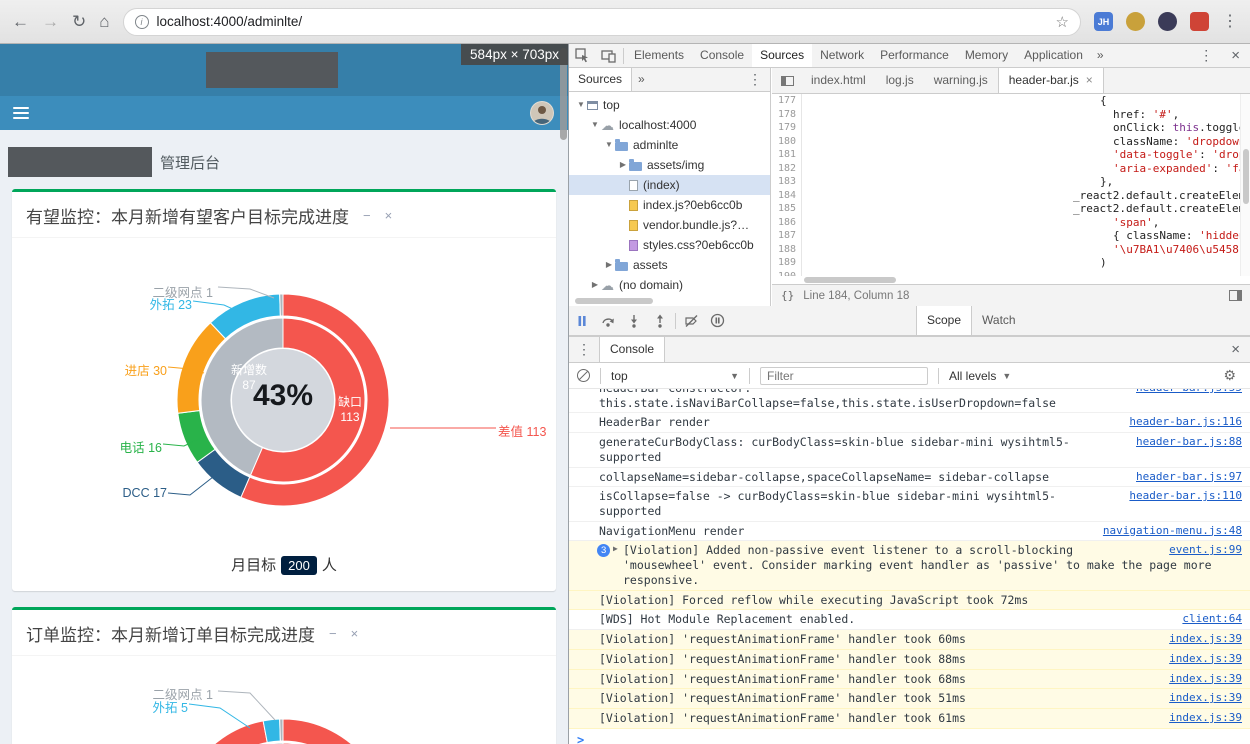 Image resolution: width=1250 pixels, height=744 pixels. Describe the element at coordinates (1089, 80) in the screenshot. I see `close-tab-icon: ×` at that location.